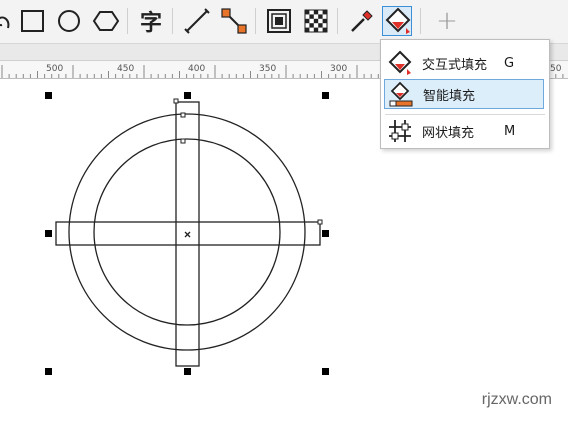  Describe the element at coordinates (455, 65) in the screenshot. I see `menu-item-label: 交互式填充` at that location.